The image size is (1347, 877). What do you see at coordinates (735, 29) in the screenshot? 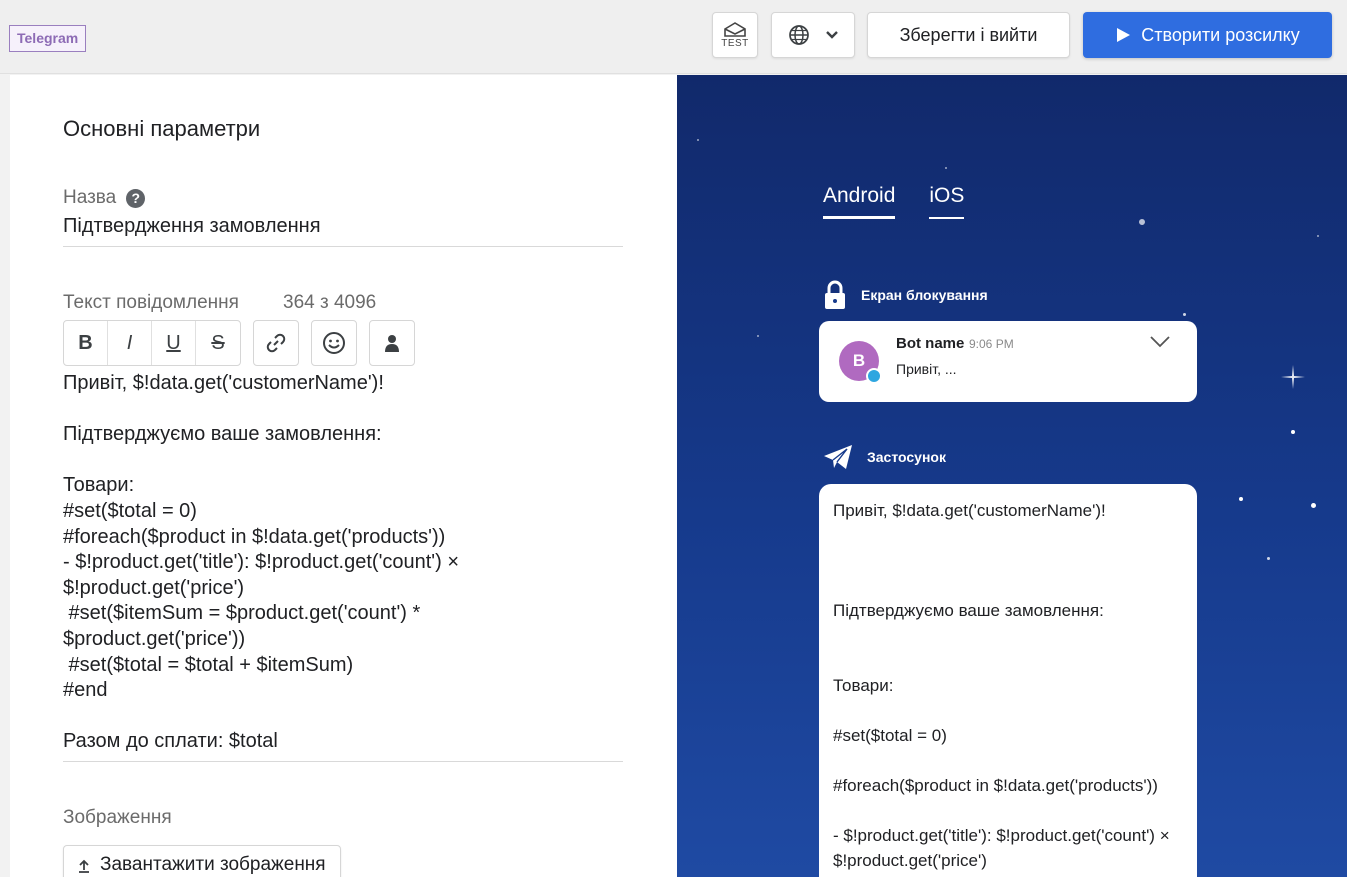
I see `test-envelope-icon` at bounding box center [735, 29].